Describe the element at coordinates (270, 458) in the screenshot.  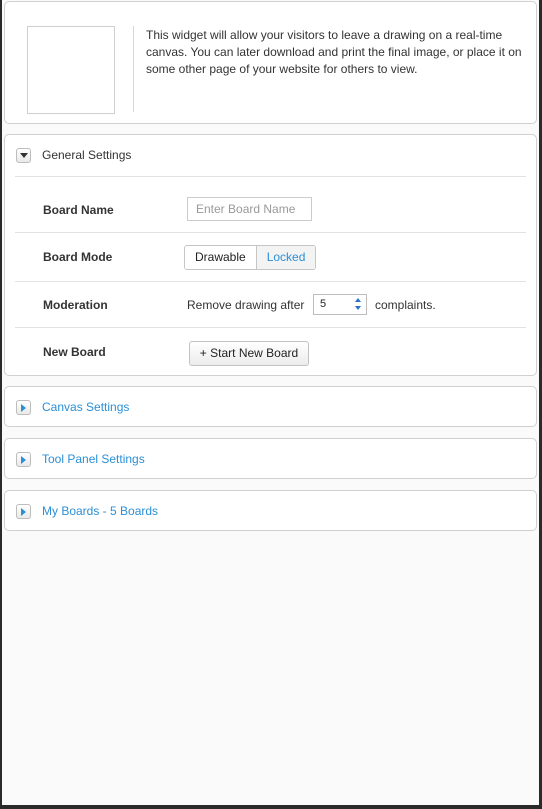
I see `tool-panel-settings-panel: Tool Panel Settings` at that location.